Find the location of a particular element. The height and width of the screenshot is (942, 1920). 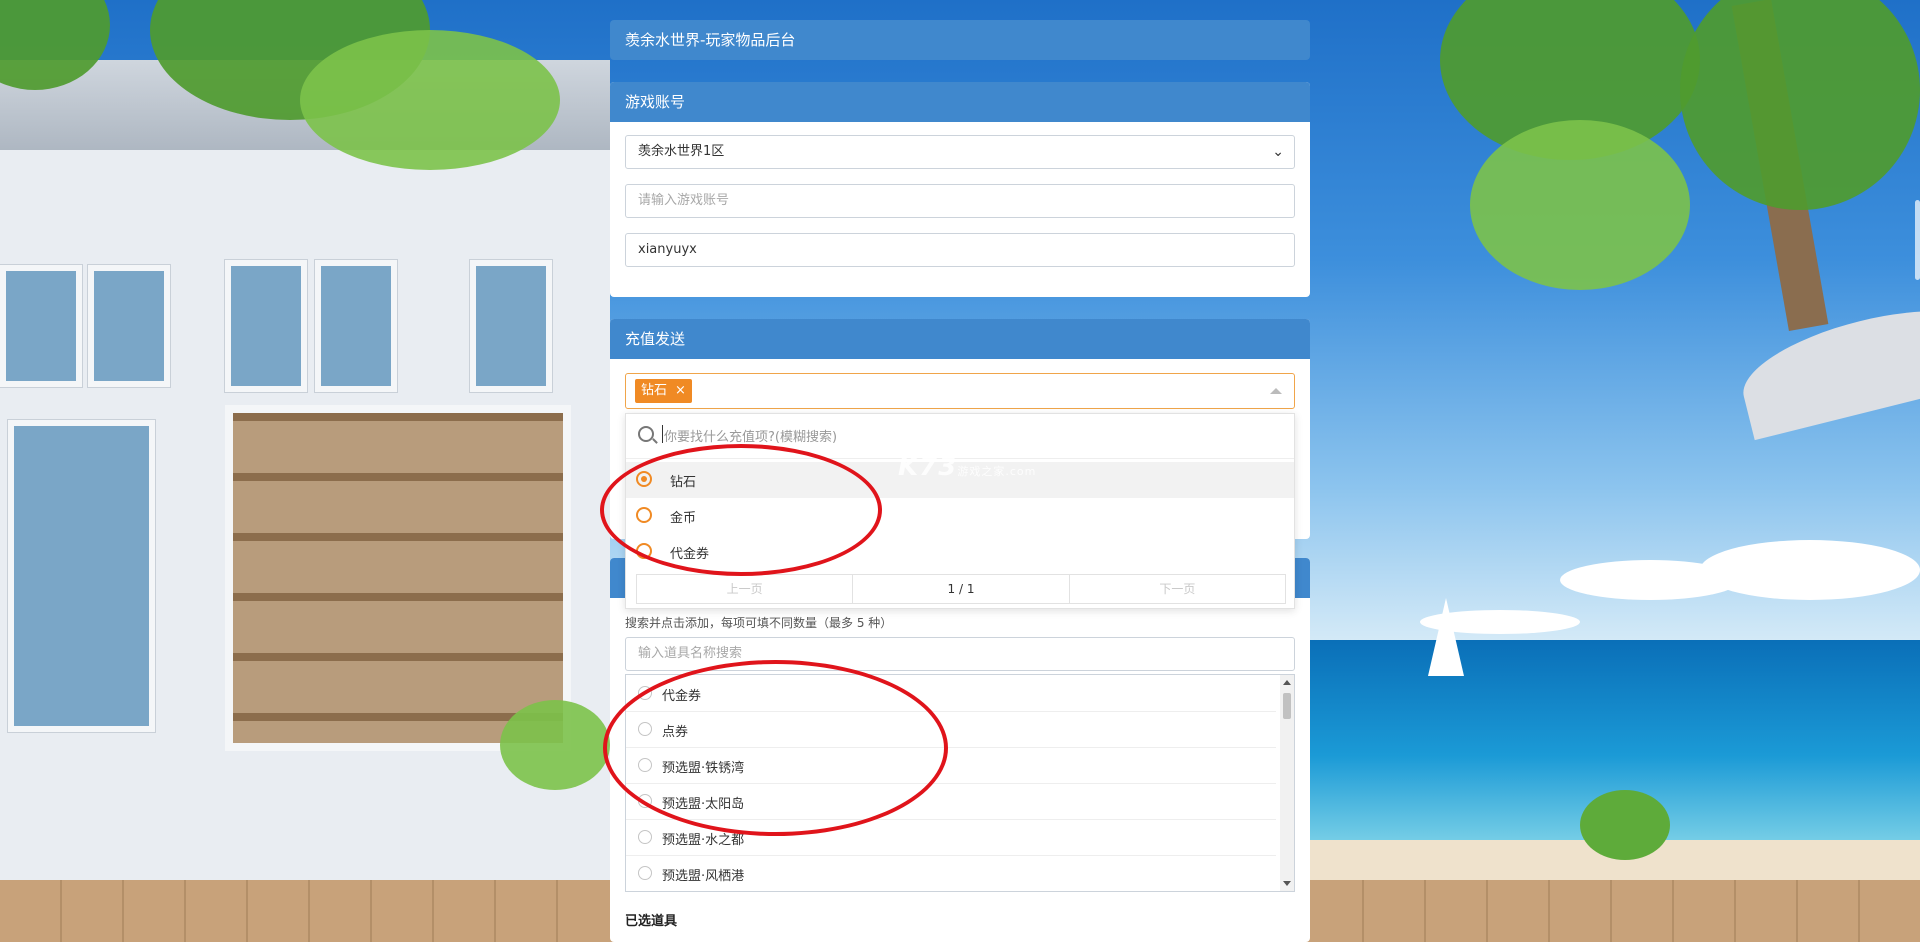

text-cursor is located at coordinates (662, 434).